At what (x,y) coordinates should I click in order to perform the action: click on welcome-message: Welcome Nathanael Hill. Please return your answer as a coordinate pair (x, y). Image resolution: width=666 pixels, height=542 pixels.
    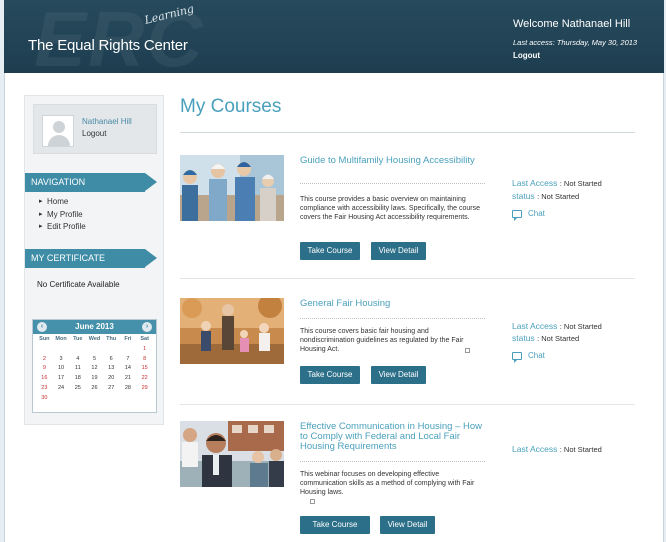
    Looking at the image, I should click on (572, 24).